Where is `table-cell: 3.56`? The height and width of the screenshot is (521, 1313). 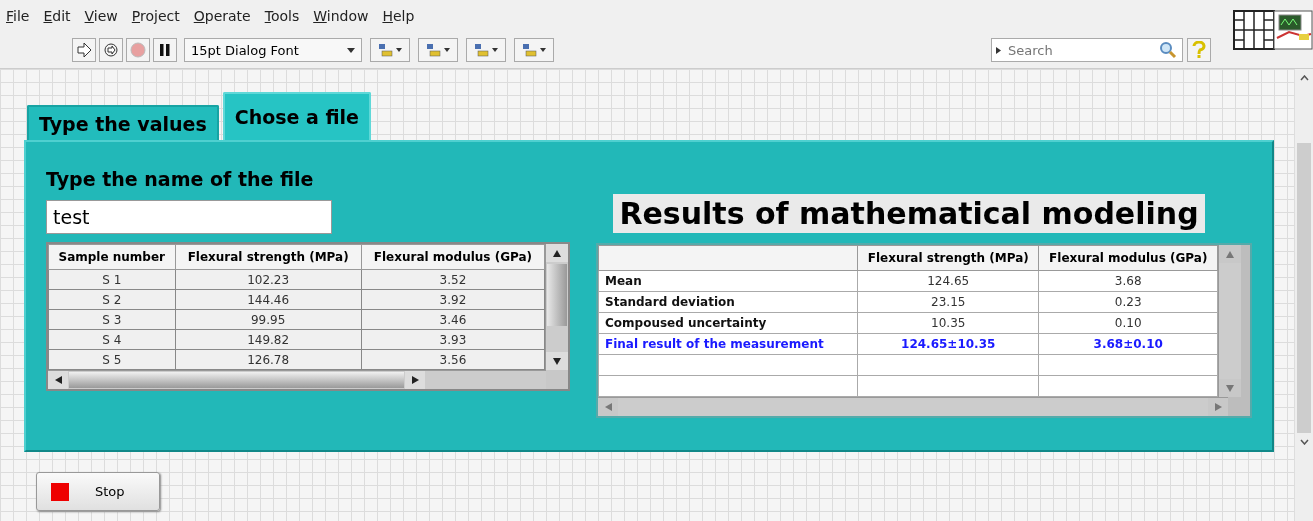
table-cell: 3.56 is located at coordinates (453, 359).